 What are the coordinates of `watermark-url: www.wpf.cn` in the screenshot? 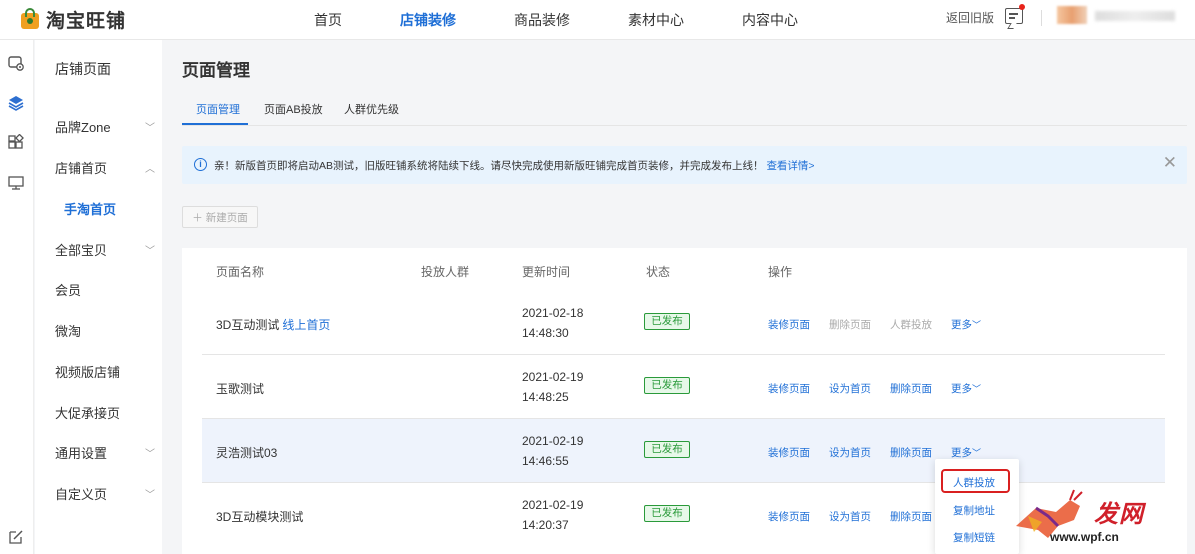 It's located at (1084, 537).